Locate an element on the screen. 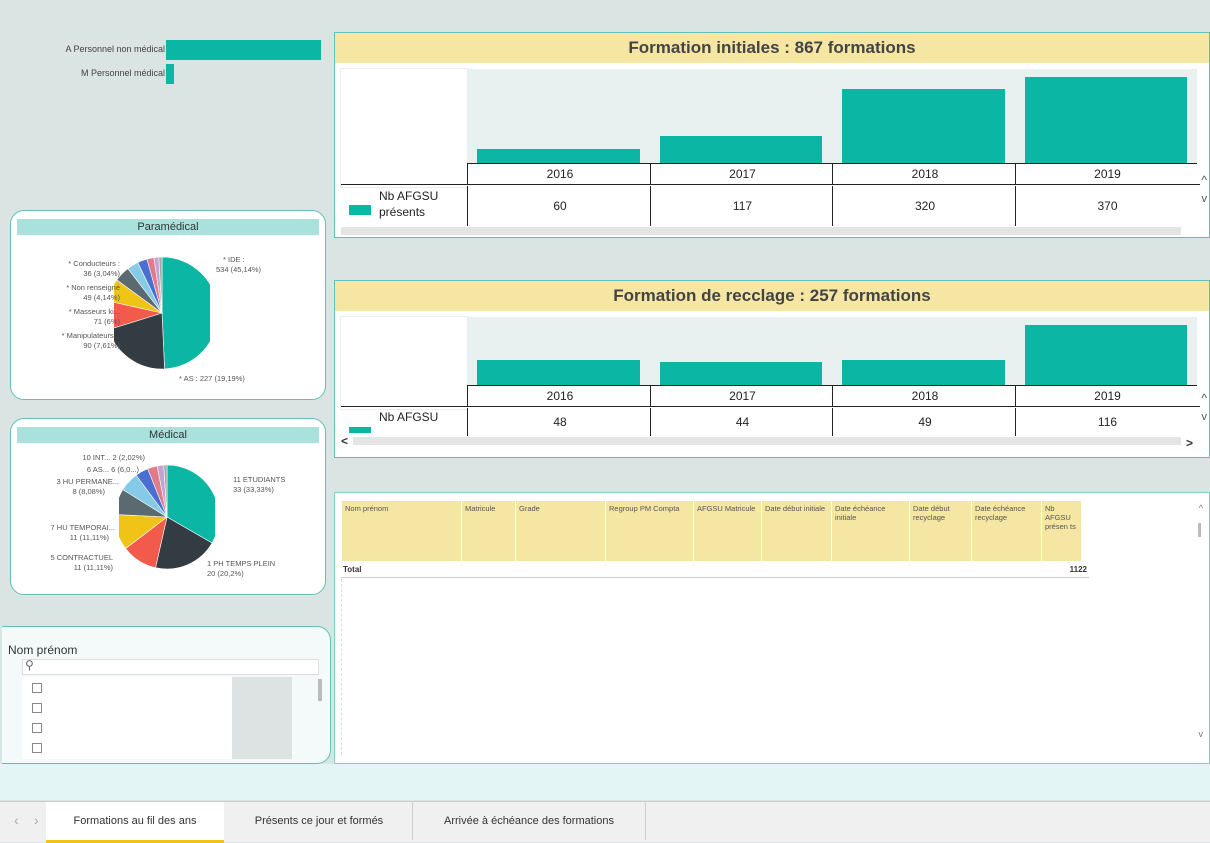 This screenshot has height=843, width=1210. personnel-medical-bar is located at coordinates (170, 74).